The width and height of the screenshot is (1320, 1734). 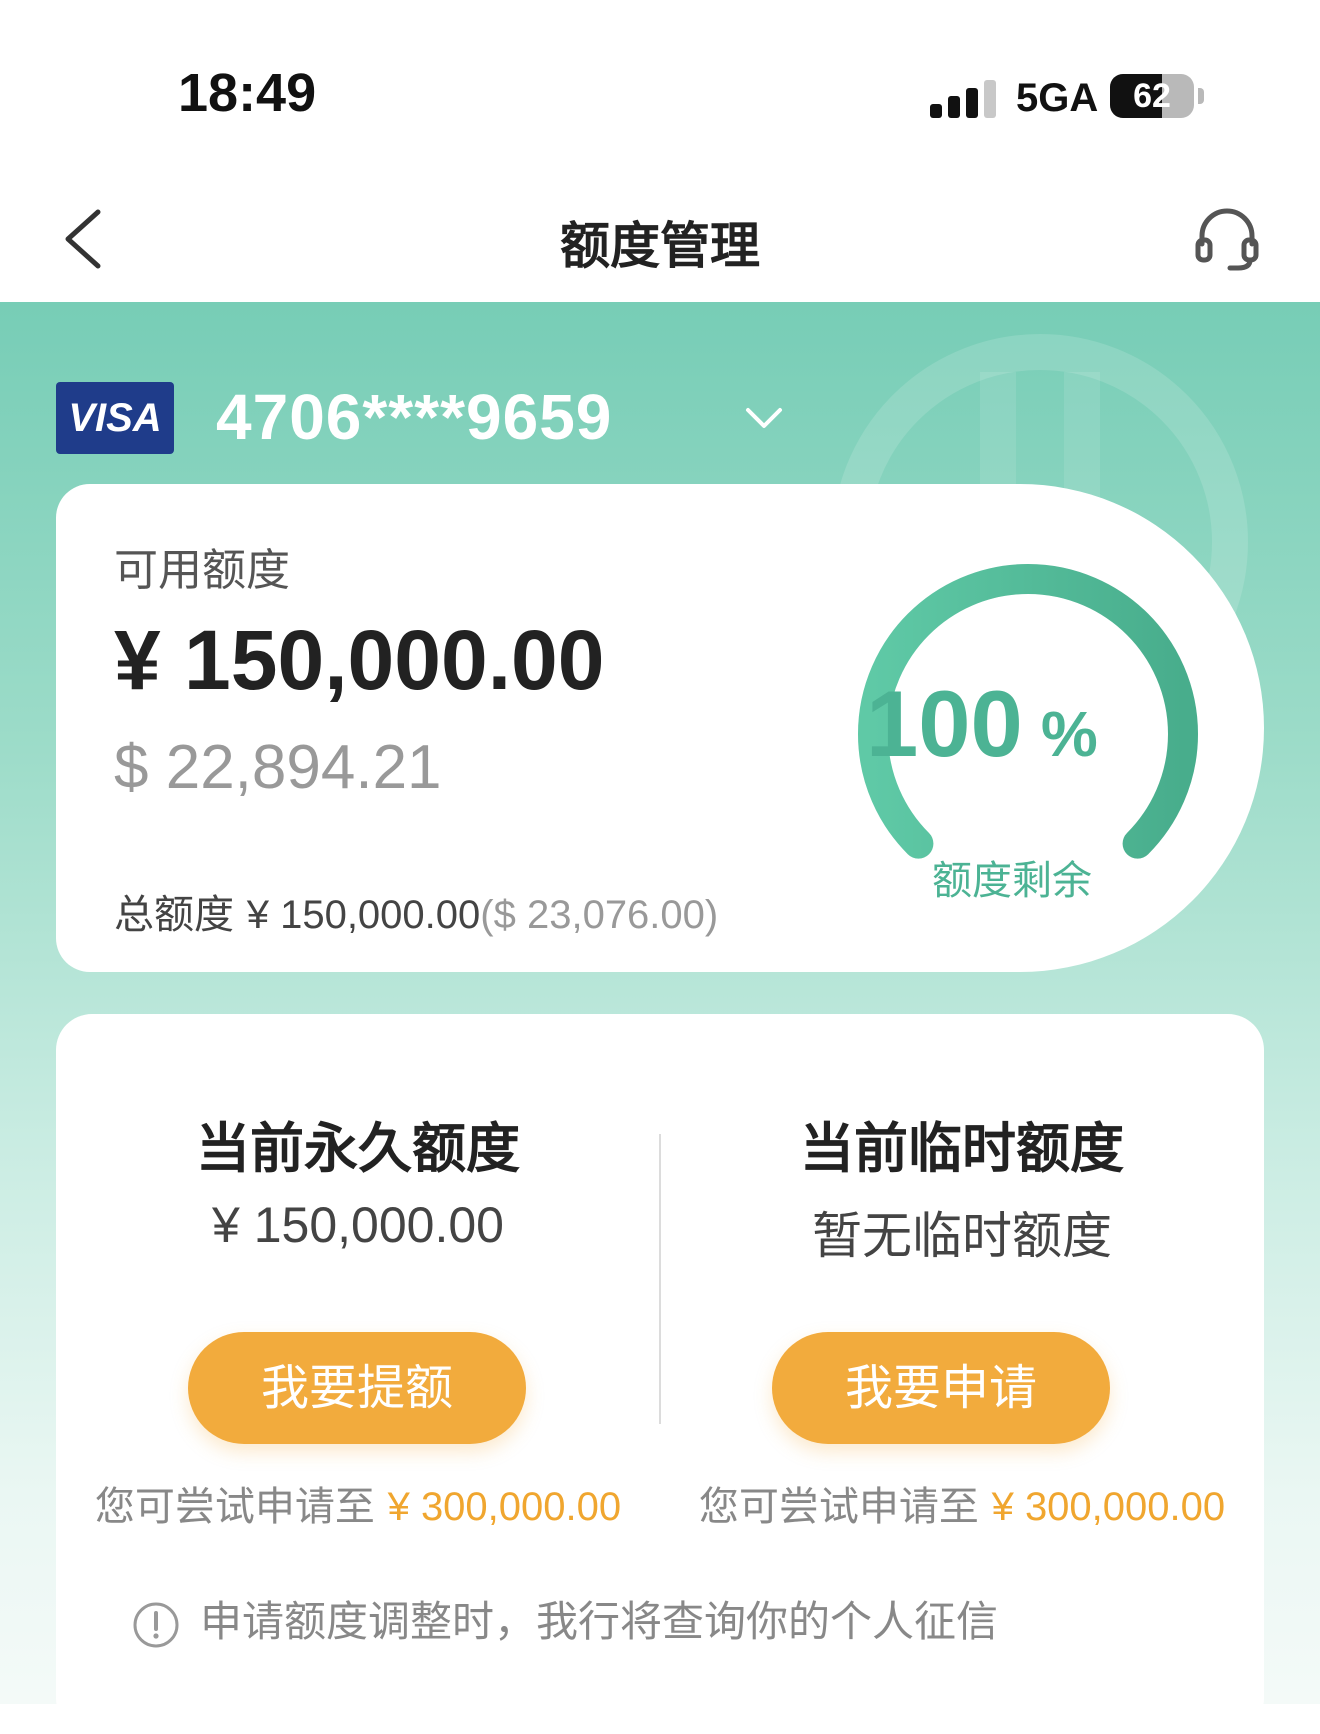 I want to click on card-selector: VISA 4706****9659, so click(x=456, y=417).